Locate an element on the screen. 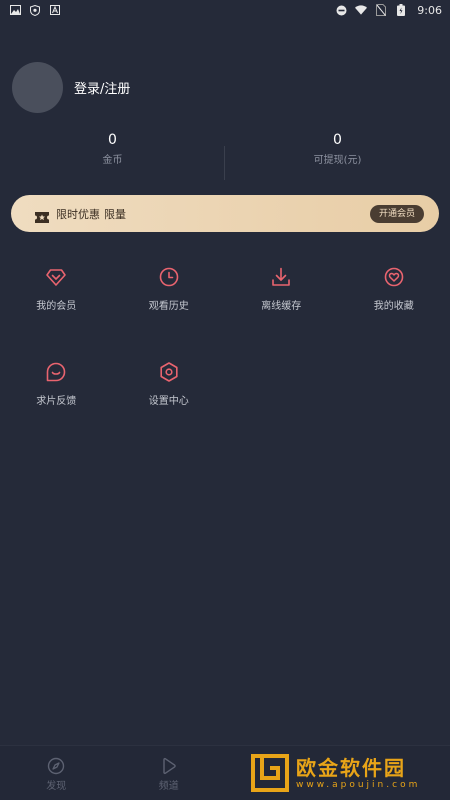  grid-label: 离线缓存 is located at coordinates (281, 306).